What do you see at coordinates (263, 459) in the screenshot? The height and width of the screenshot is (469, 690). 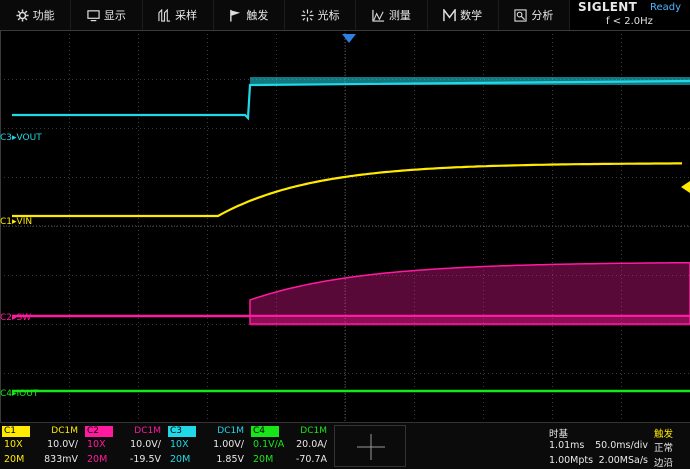 I see `c4-bandwidth: 20M` at bounding box center [263, 459].